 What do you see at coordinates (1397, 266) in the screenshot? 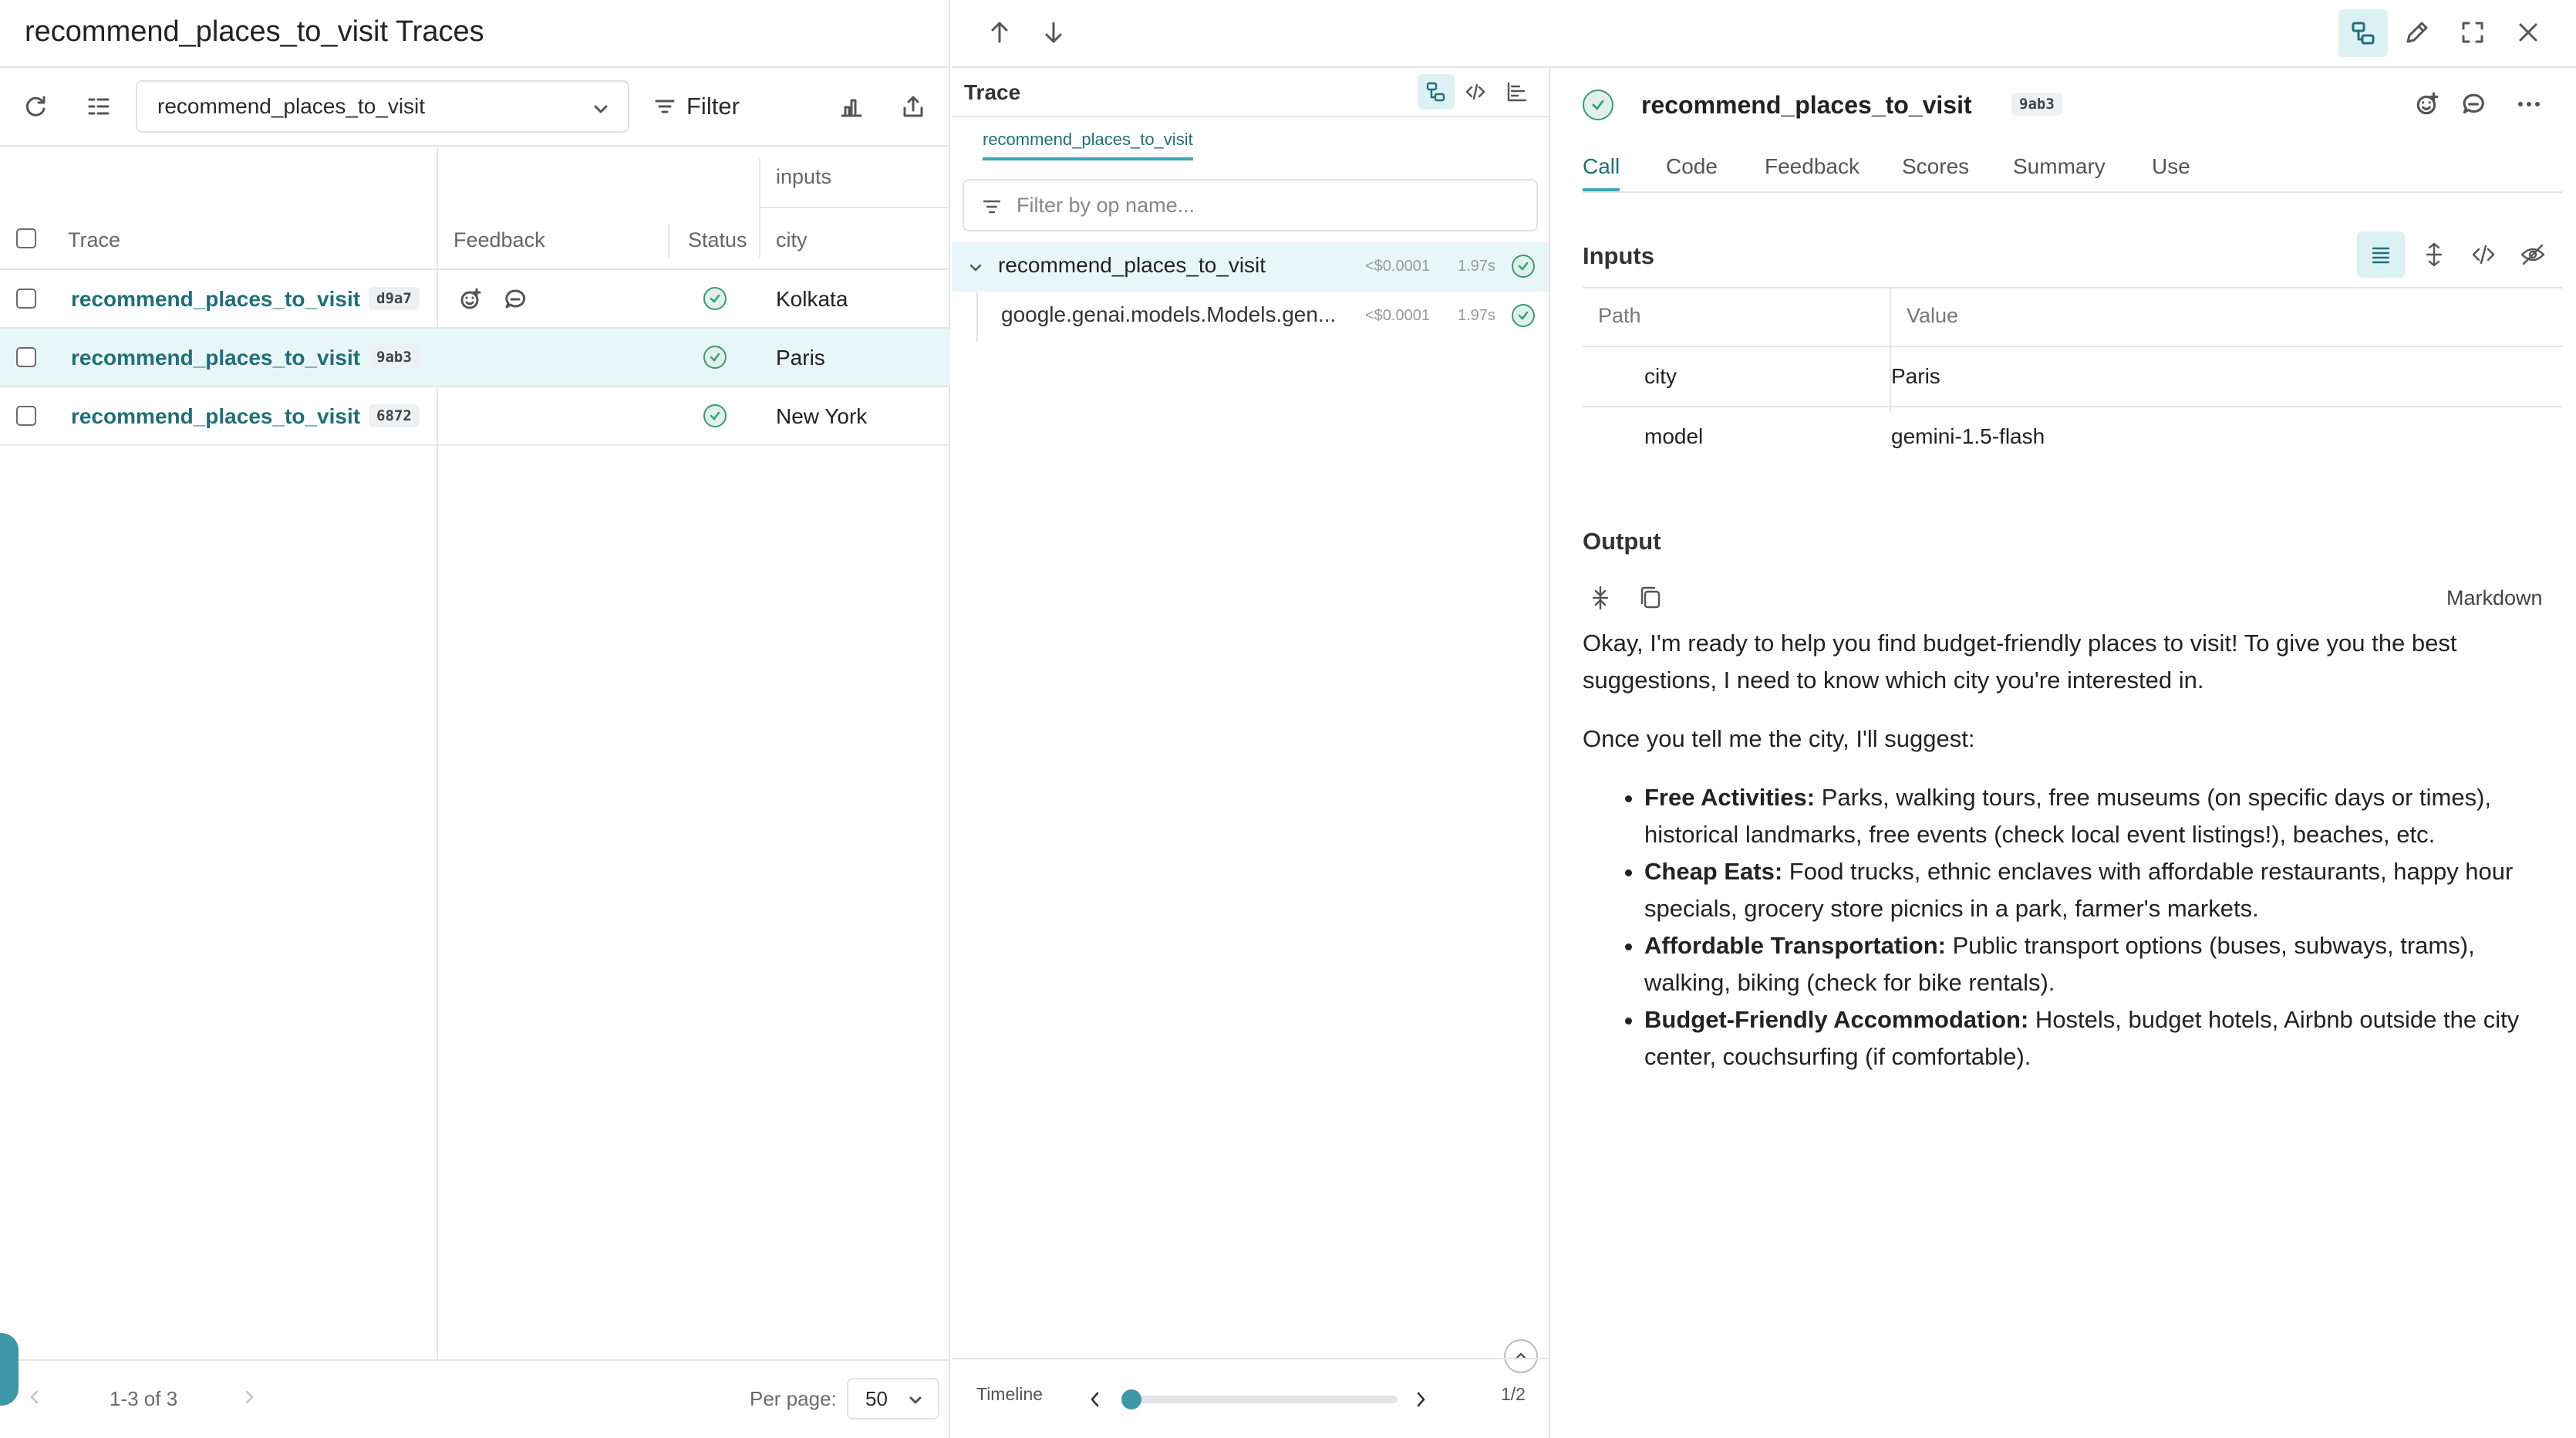
I see `tree-node-cost: <$0.0001` at bounding box center [1397, 266].